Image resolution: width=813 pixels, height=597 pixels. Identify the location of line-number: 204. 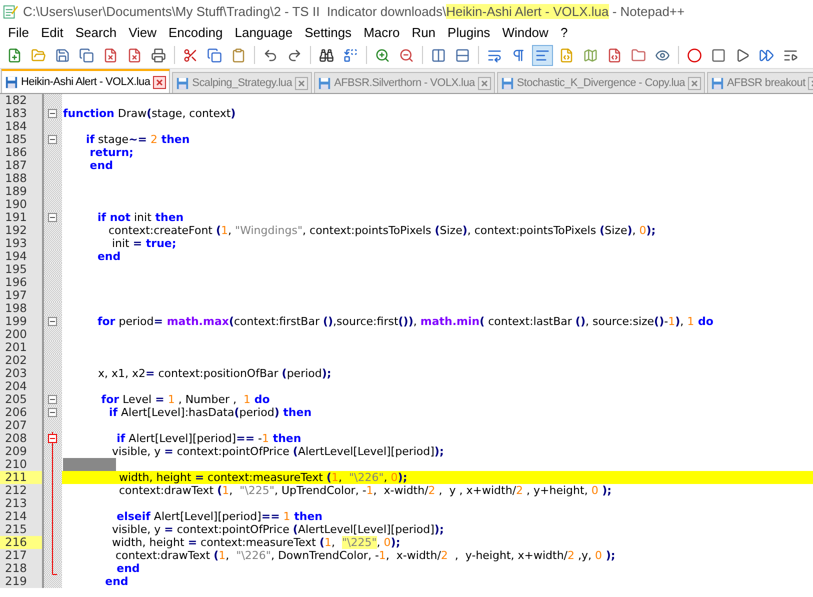
(21, 386).